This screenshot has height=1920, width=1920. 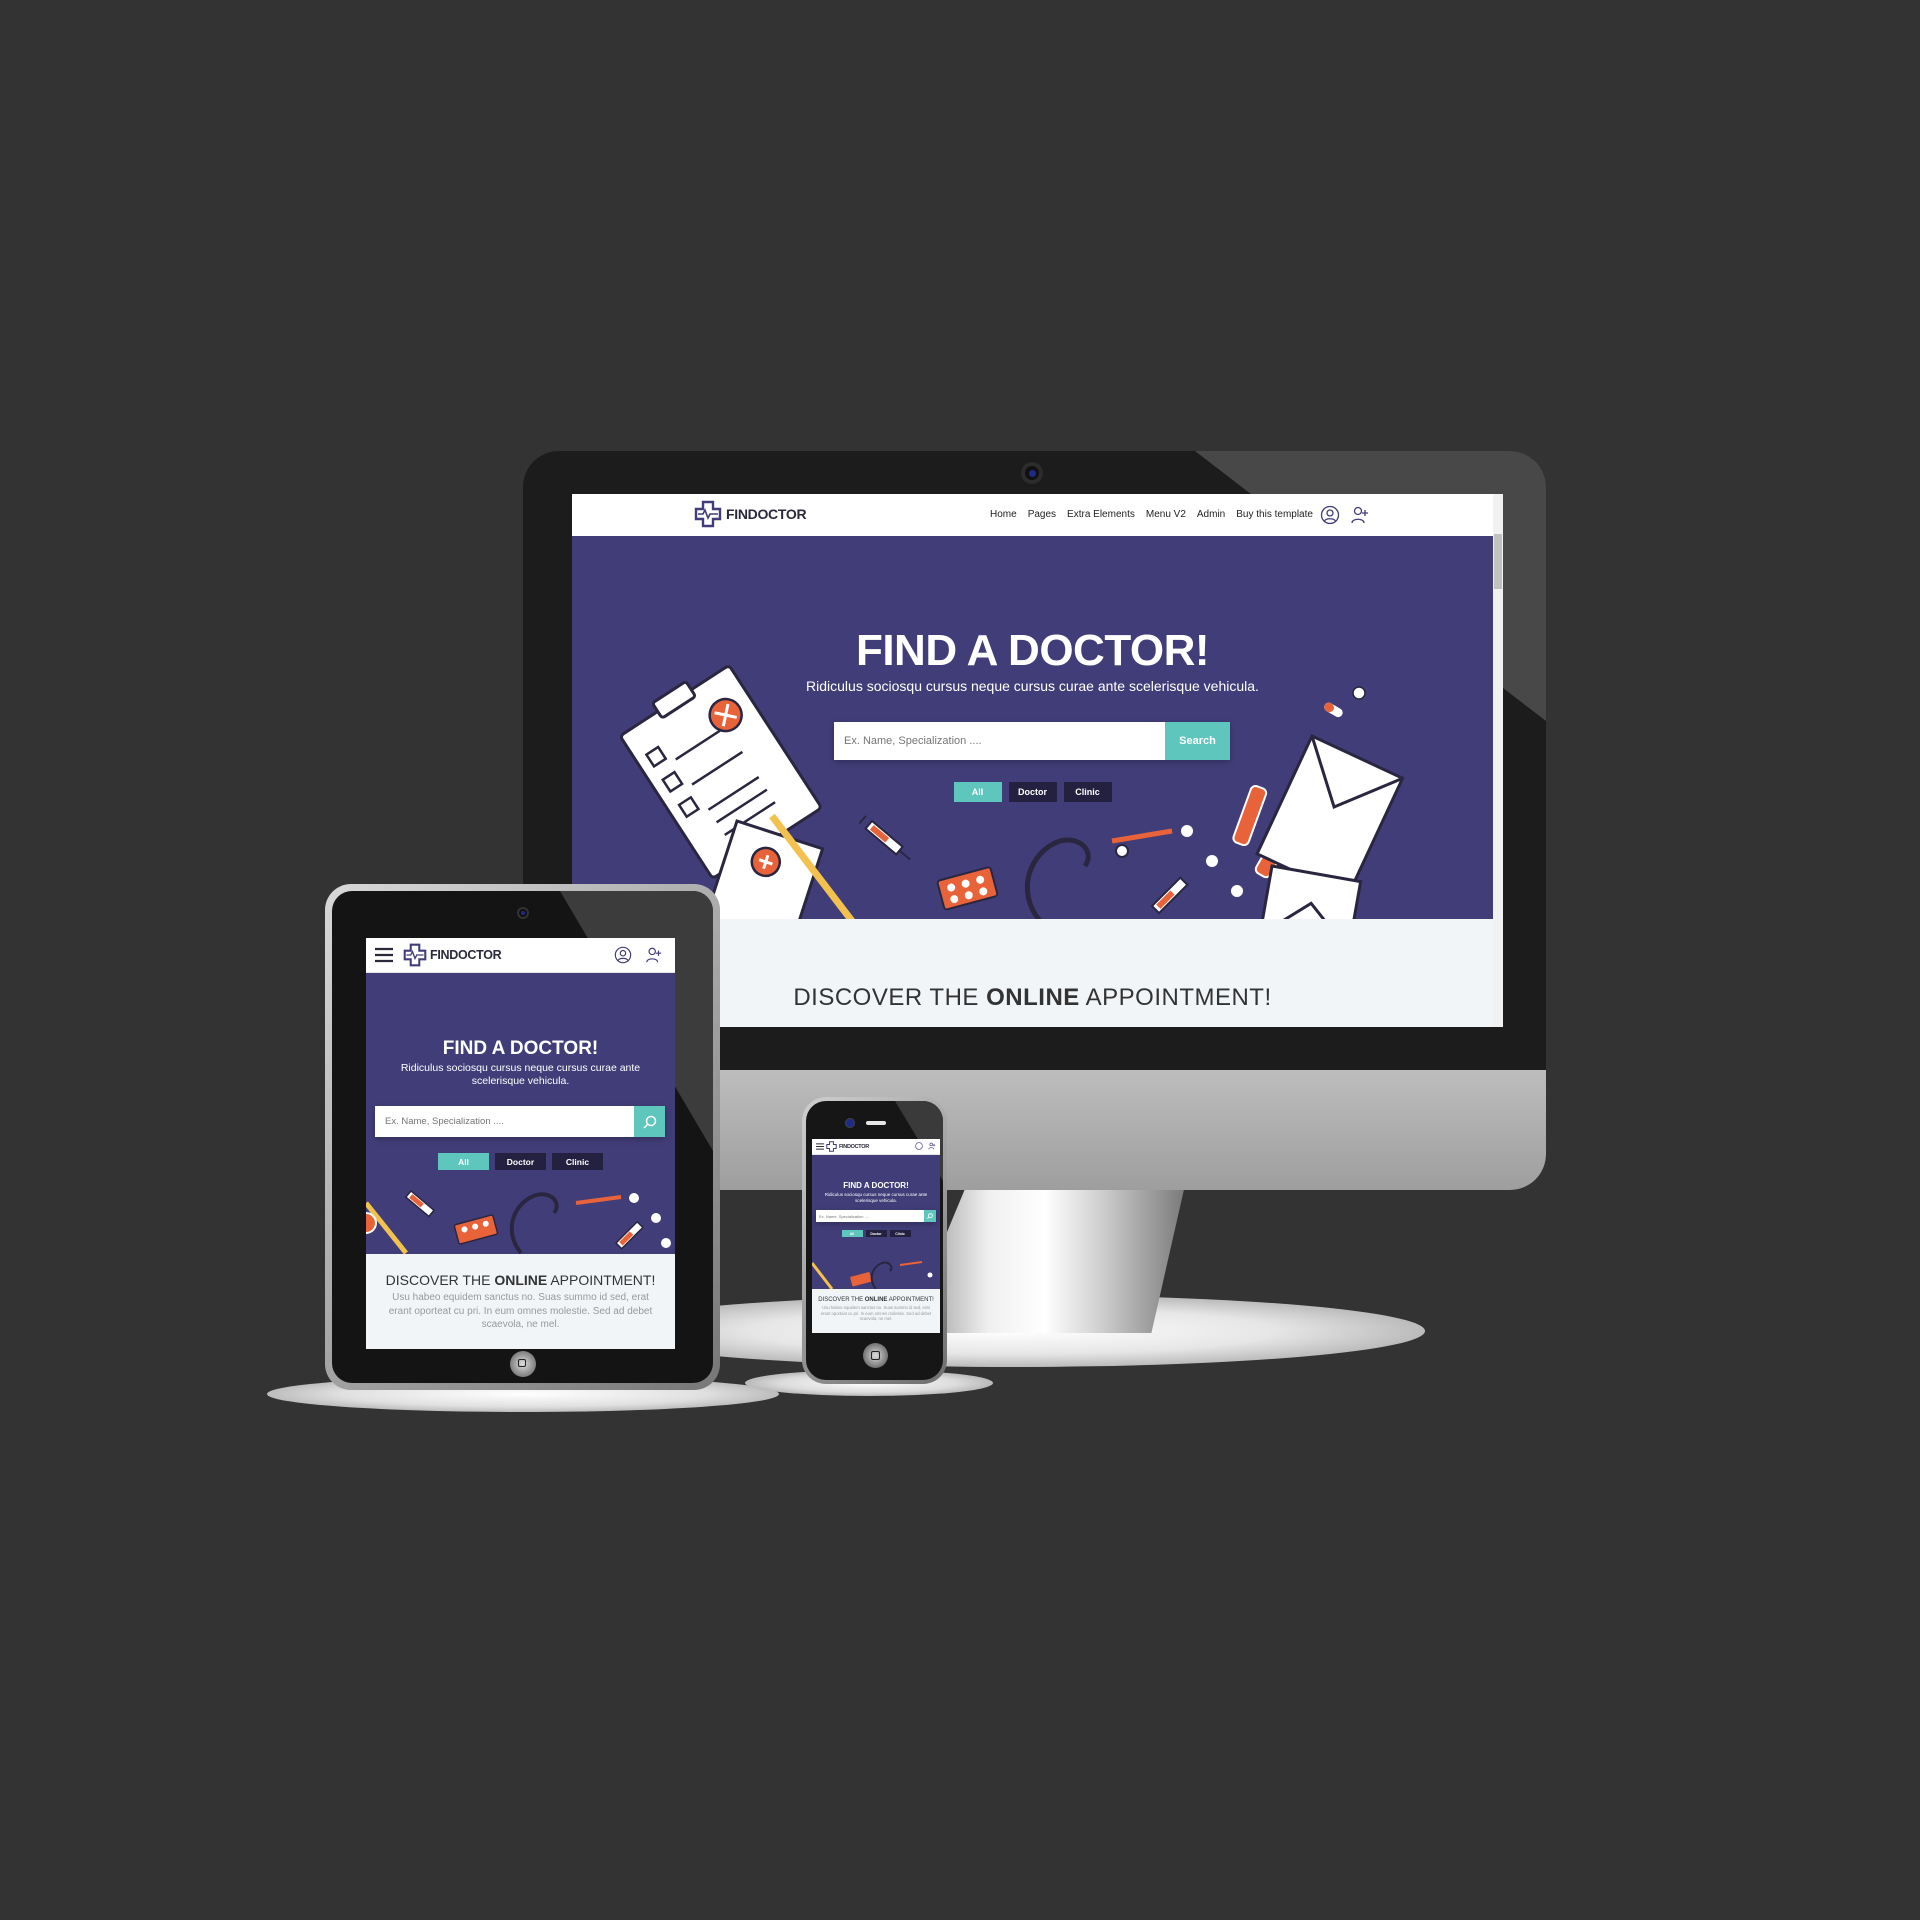 I want to click on phone-camera, so click(x=850, y=1123).